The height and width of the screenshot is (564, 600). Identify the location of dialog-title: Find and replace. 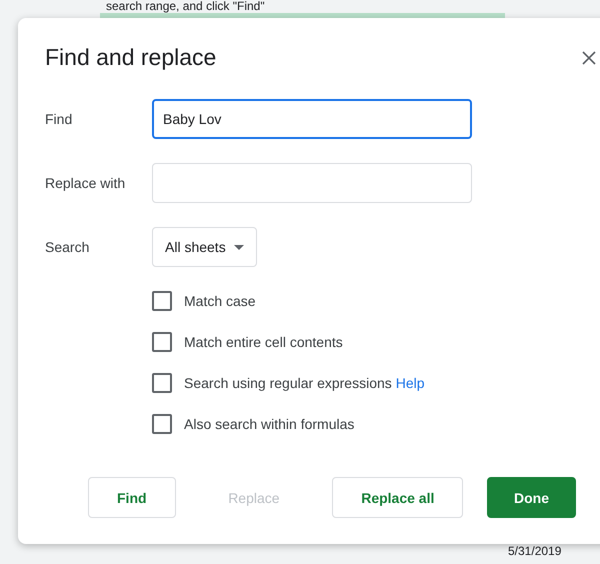
(130, 57).